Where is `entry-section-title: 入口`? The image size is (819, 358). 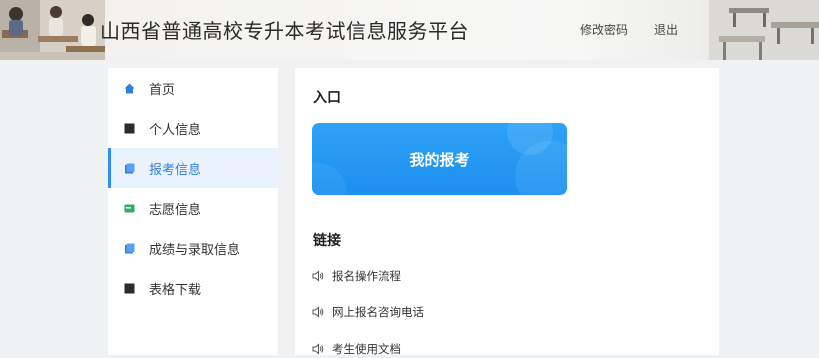
entry-section-title: 入口 is located at coordinates (327, 98).